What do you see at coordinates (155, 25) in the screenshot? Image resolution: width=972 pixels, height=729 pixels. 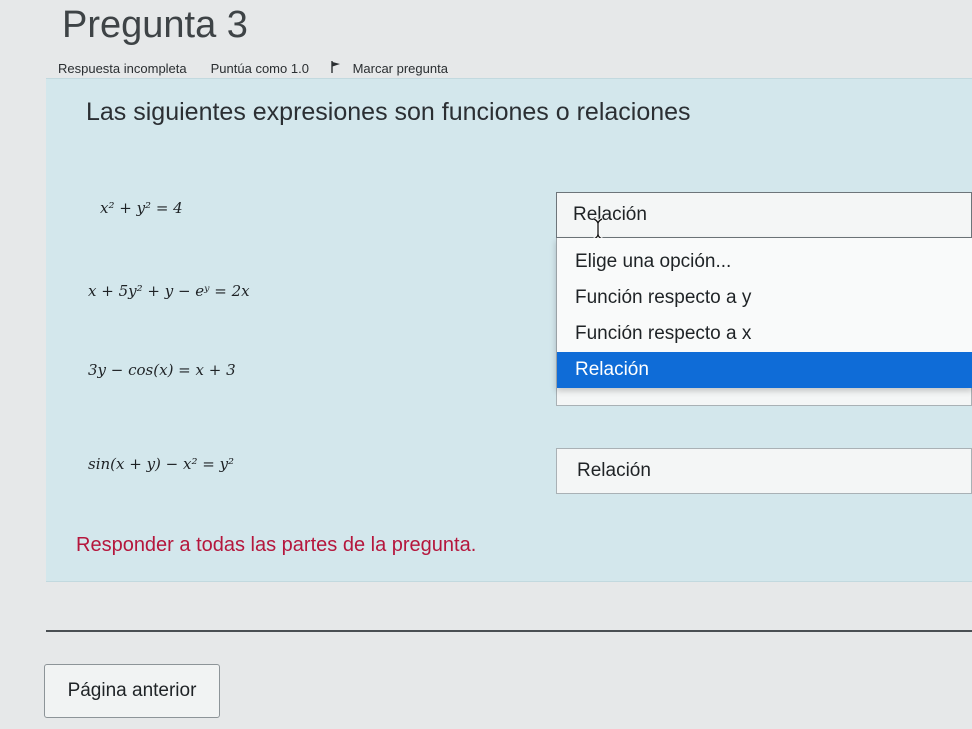 I see `page-title: Pregunta 3` at bounding box center [155, 25].